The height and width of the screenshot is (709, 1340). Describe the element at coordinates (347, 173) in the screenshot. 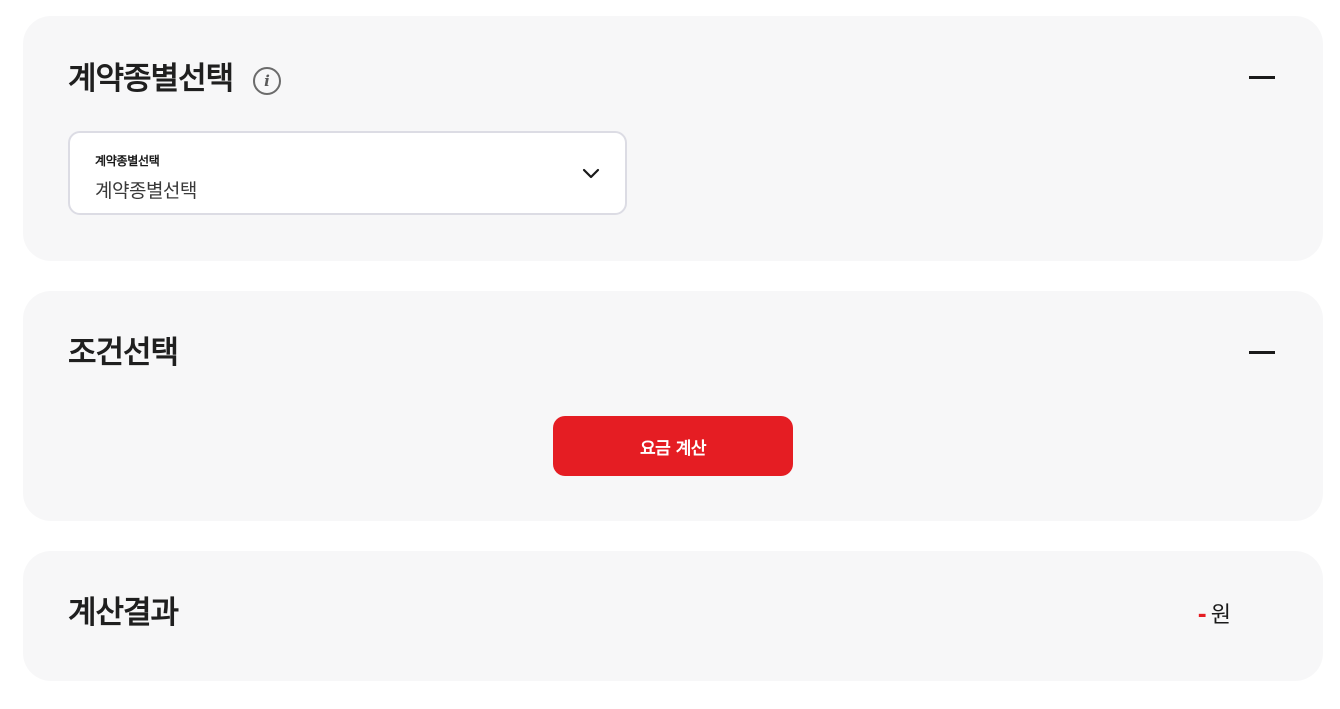

I see `contract-type-select: 계약종별선택 계약종별선택` at that location.